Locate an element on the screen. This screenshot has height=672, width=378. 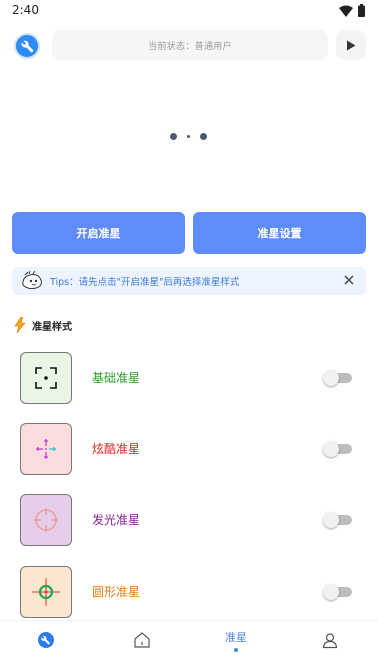
active-tab-indicator is located at coordinates (236, 650).